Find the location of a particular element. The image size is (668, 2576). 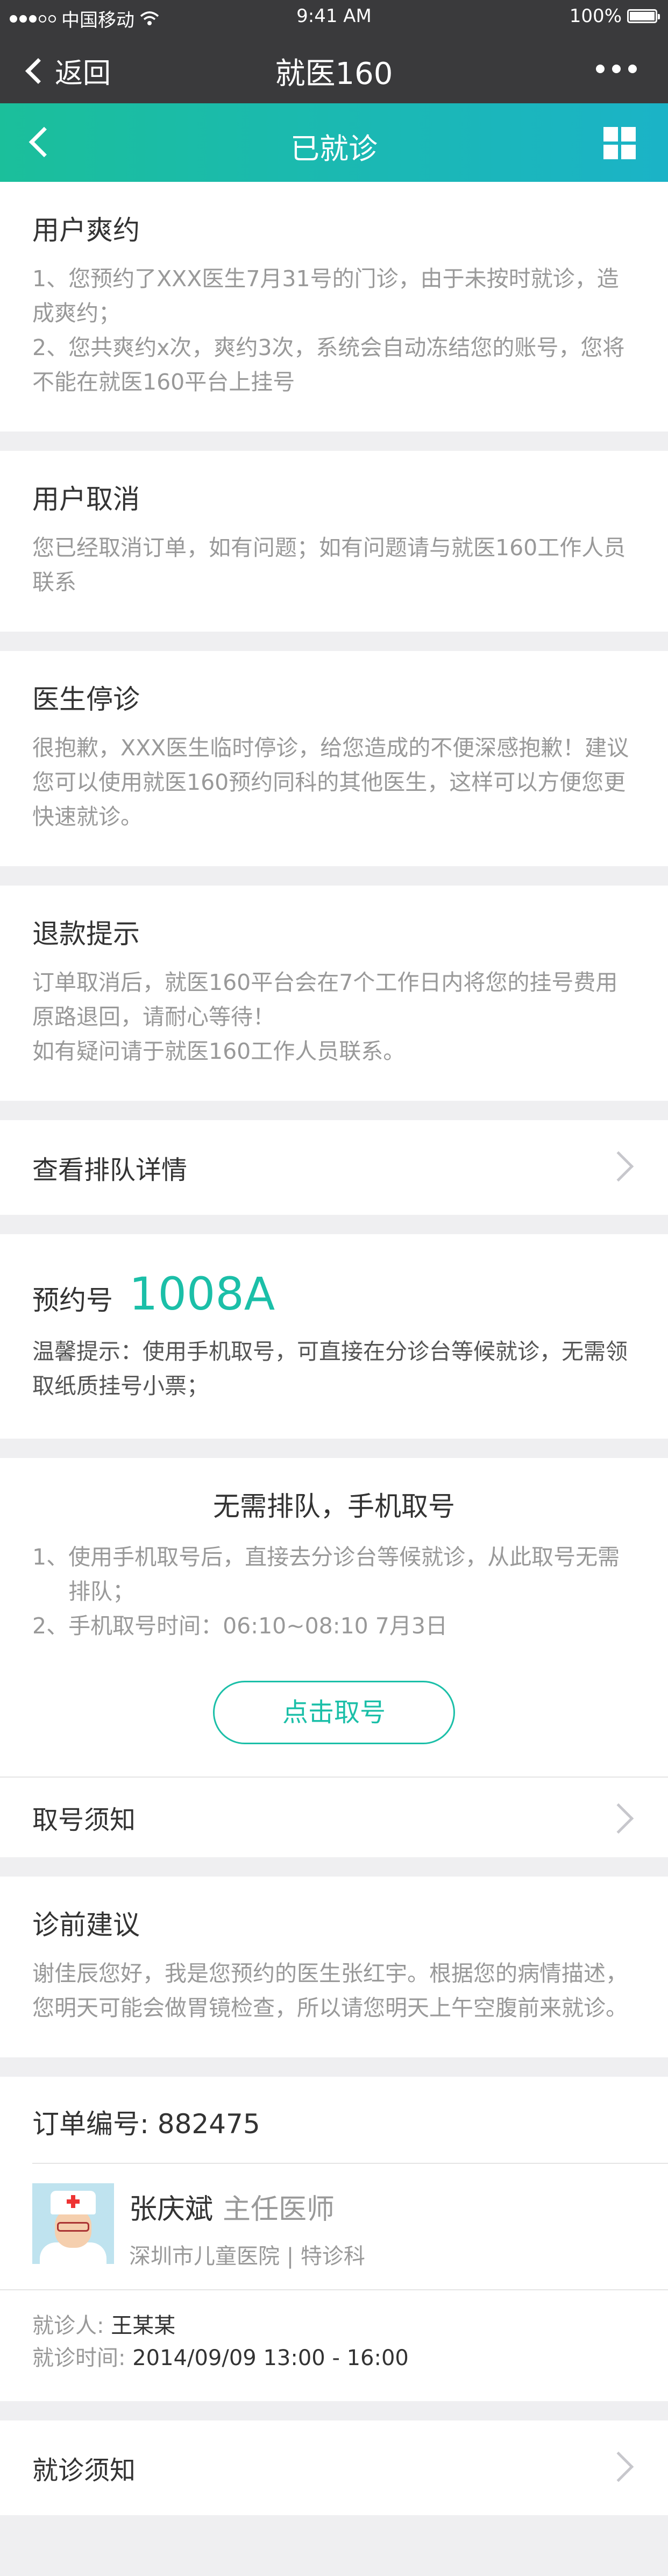

reservation-tip: 温馨提示：使用手机取号，可直接在分诊台等候就诊，无需领取纸质挂号小票； is located at coordinates (330, 1369).